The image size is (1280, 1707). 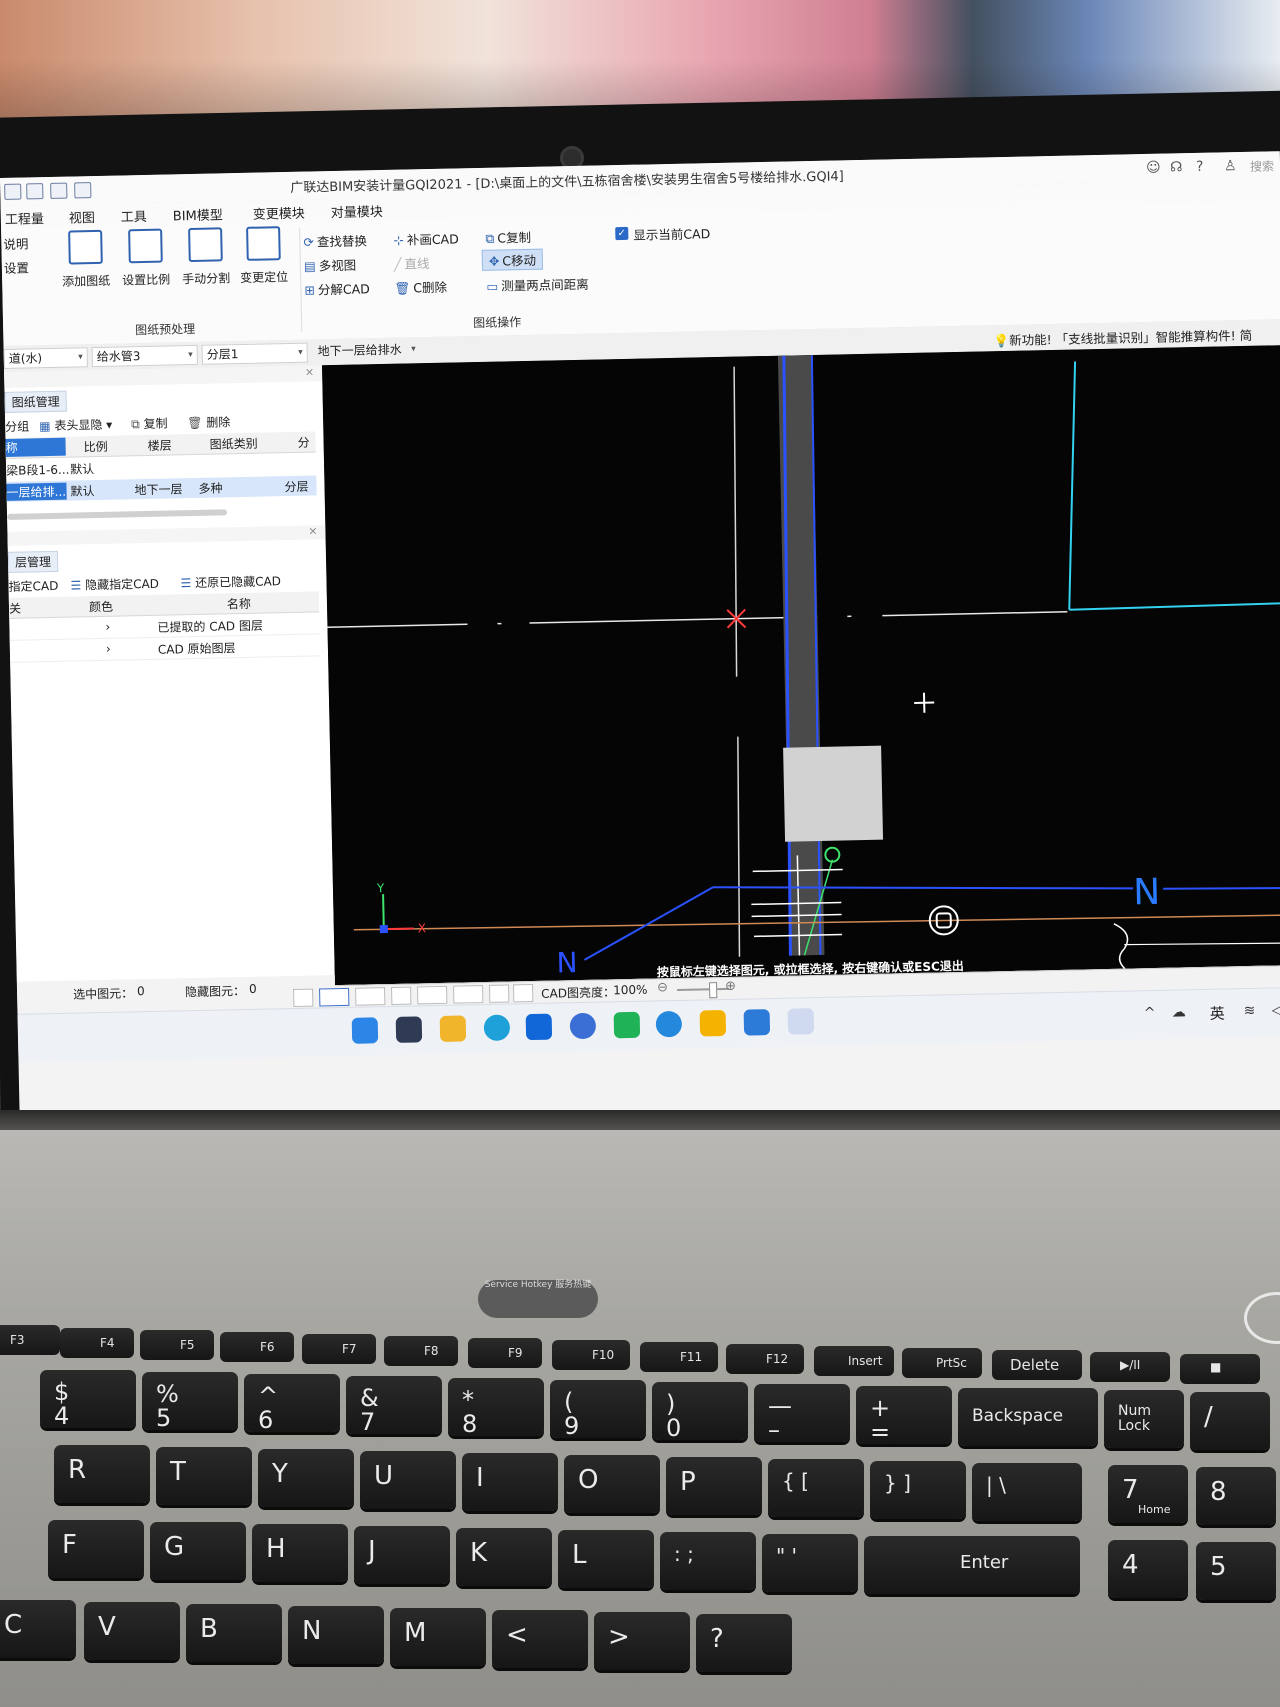 I want to click on file-explorer-icon, so click(x=453, y=1028).